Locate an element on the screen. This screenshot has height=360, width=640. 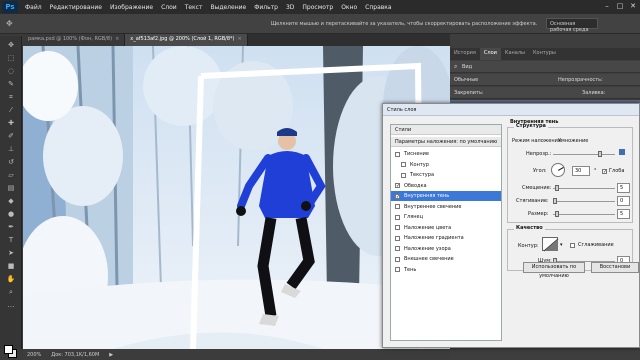
layer-blend-mode: Обычные is located at coordinates (466, 80).